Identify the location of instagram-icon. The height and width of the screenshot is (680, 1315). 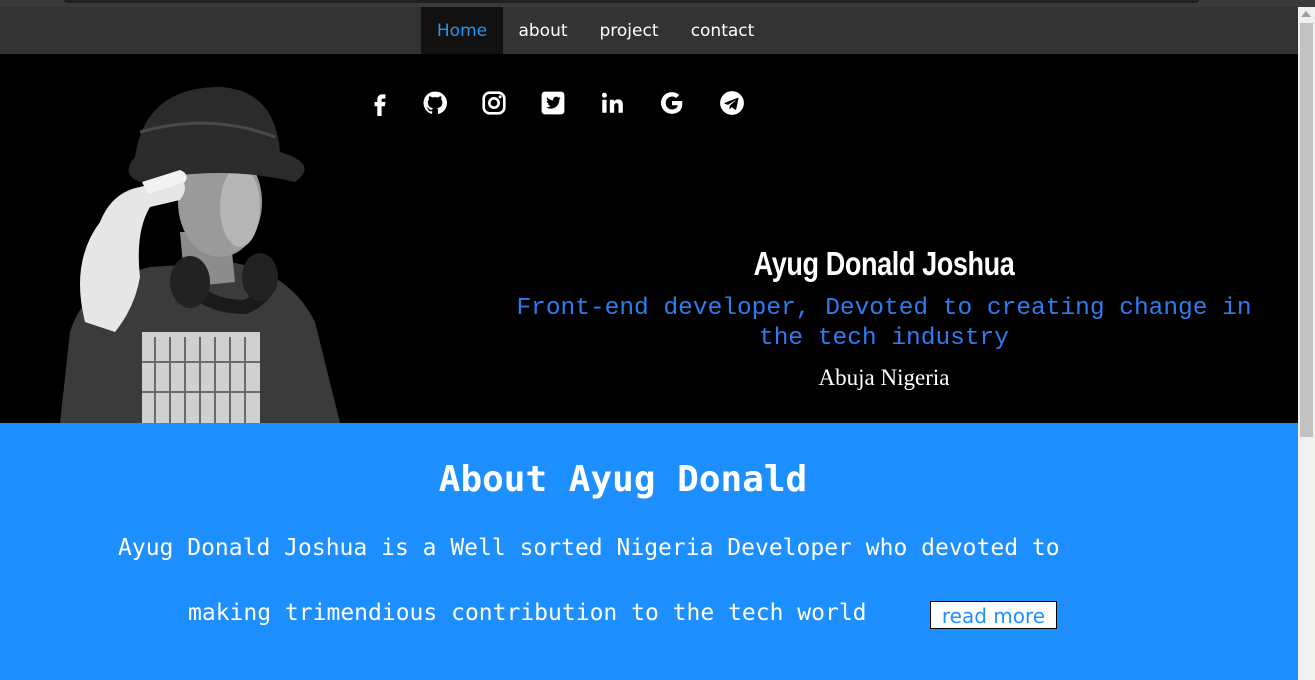
(494, 103).